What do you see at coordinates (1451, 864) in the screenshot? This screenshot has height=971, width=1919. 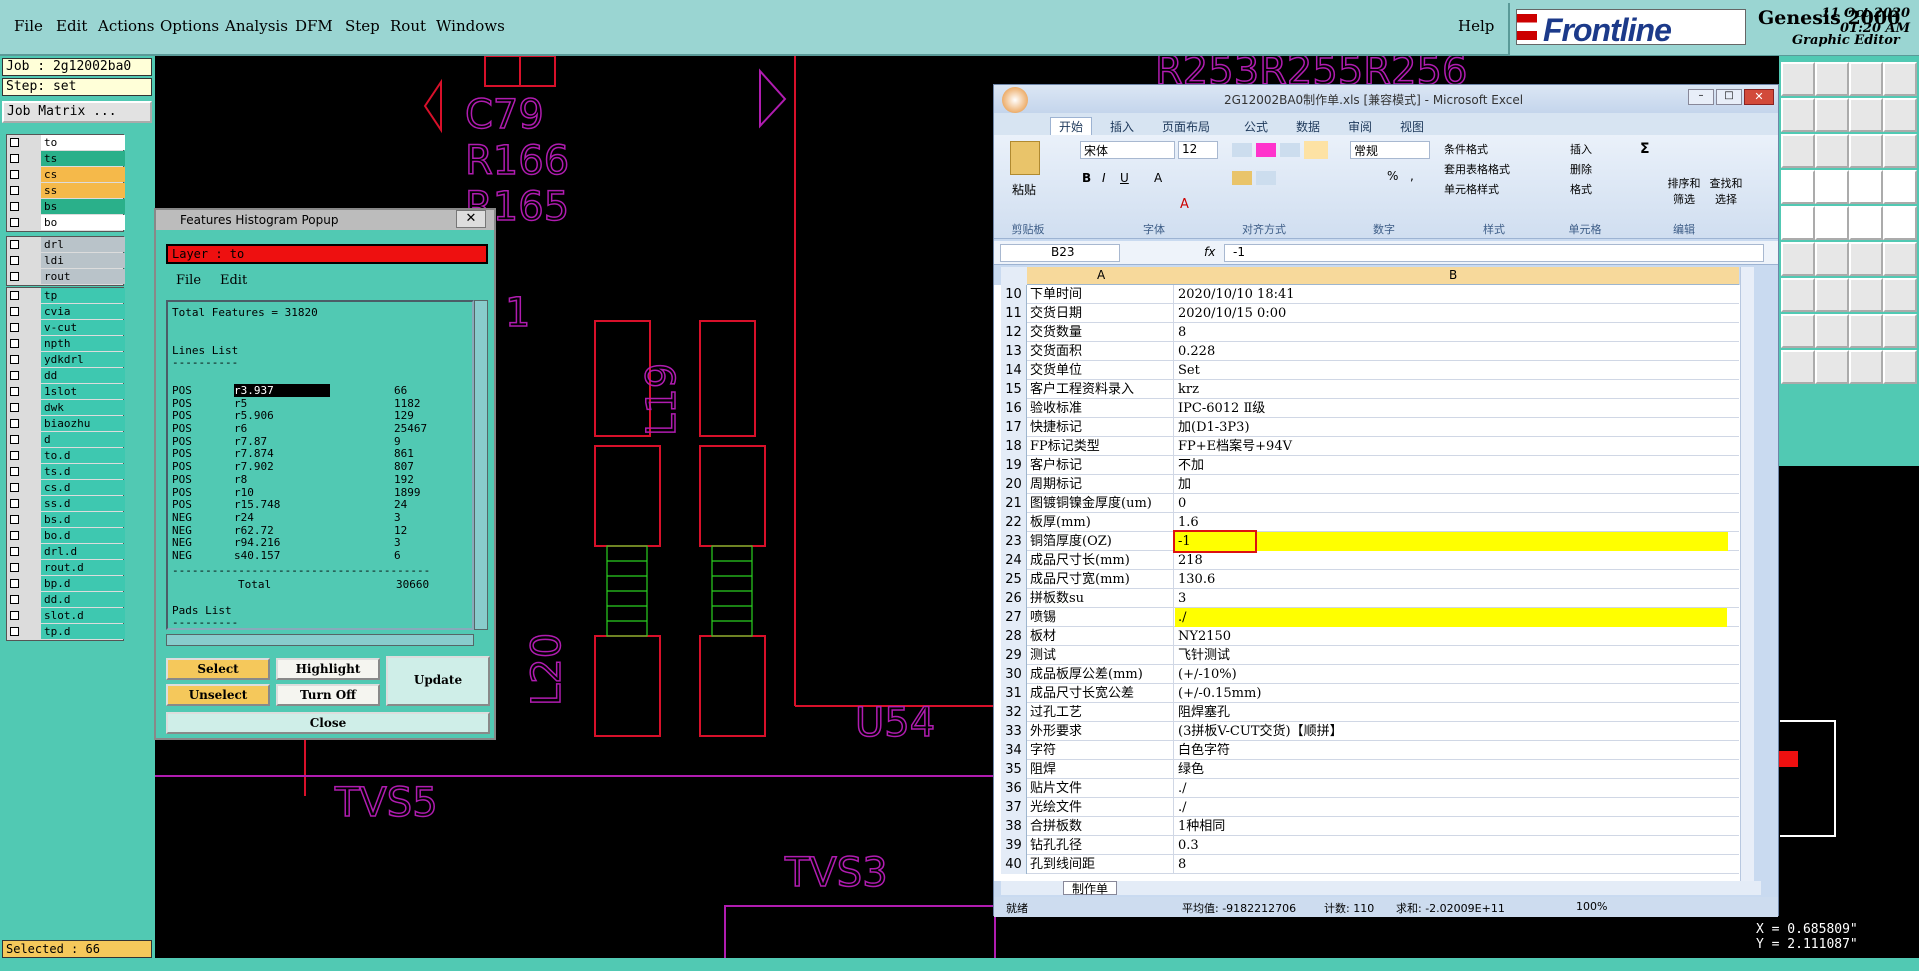 I see `cell-b: 8` at bounding box center [1451, 864].